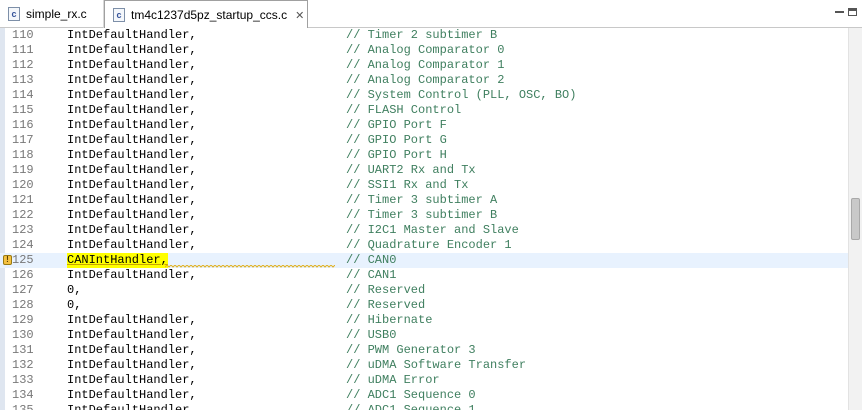 The image size is (862, 410). What do you see at coordinates (411, 350) in the screenshot?
I see `code-comment: // PWM Generator 3` at bounding box center [411, 350].